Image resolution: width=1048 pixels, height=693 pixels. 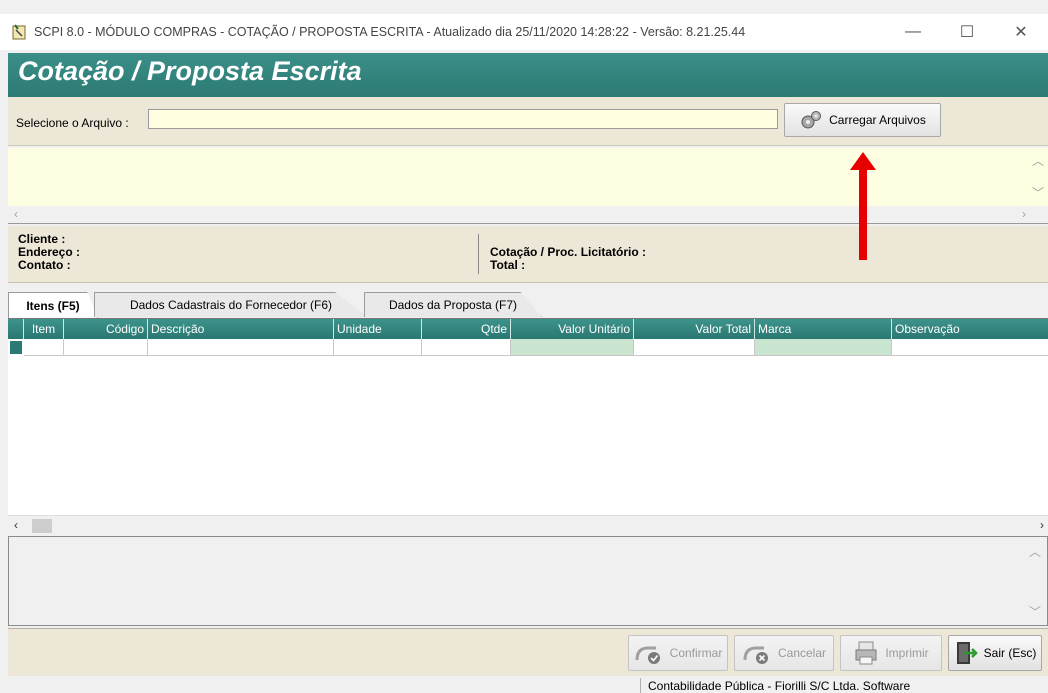 I want to click on col-valor-total: Valor Total, so click(x=694, y=329).